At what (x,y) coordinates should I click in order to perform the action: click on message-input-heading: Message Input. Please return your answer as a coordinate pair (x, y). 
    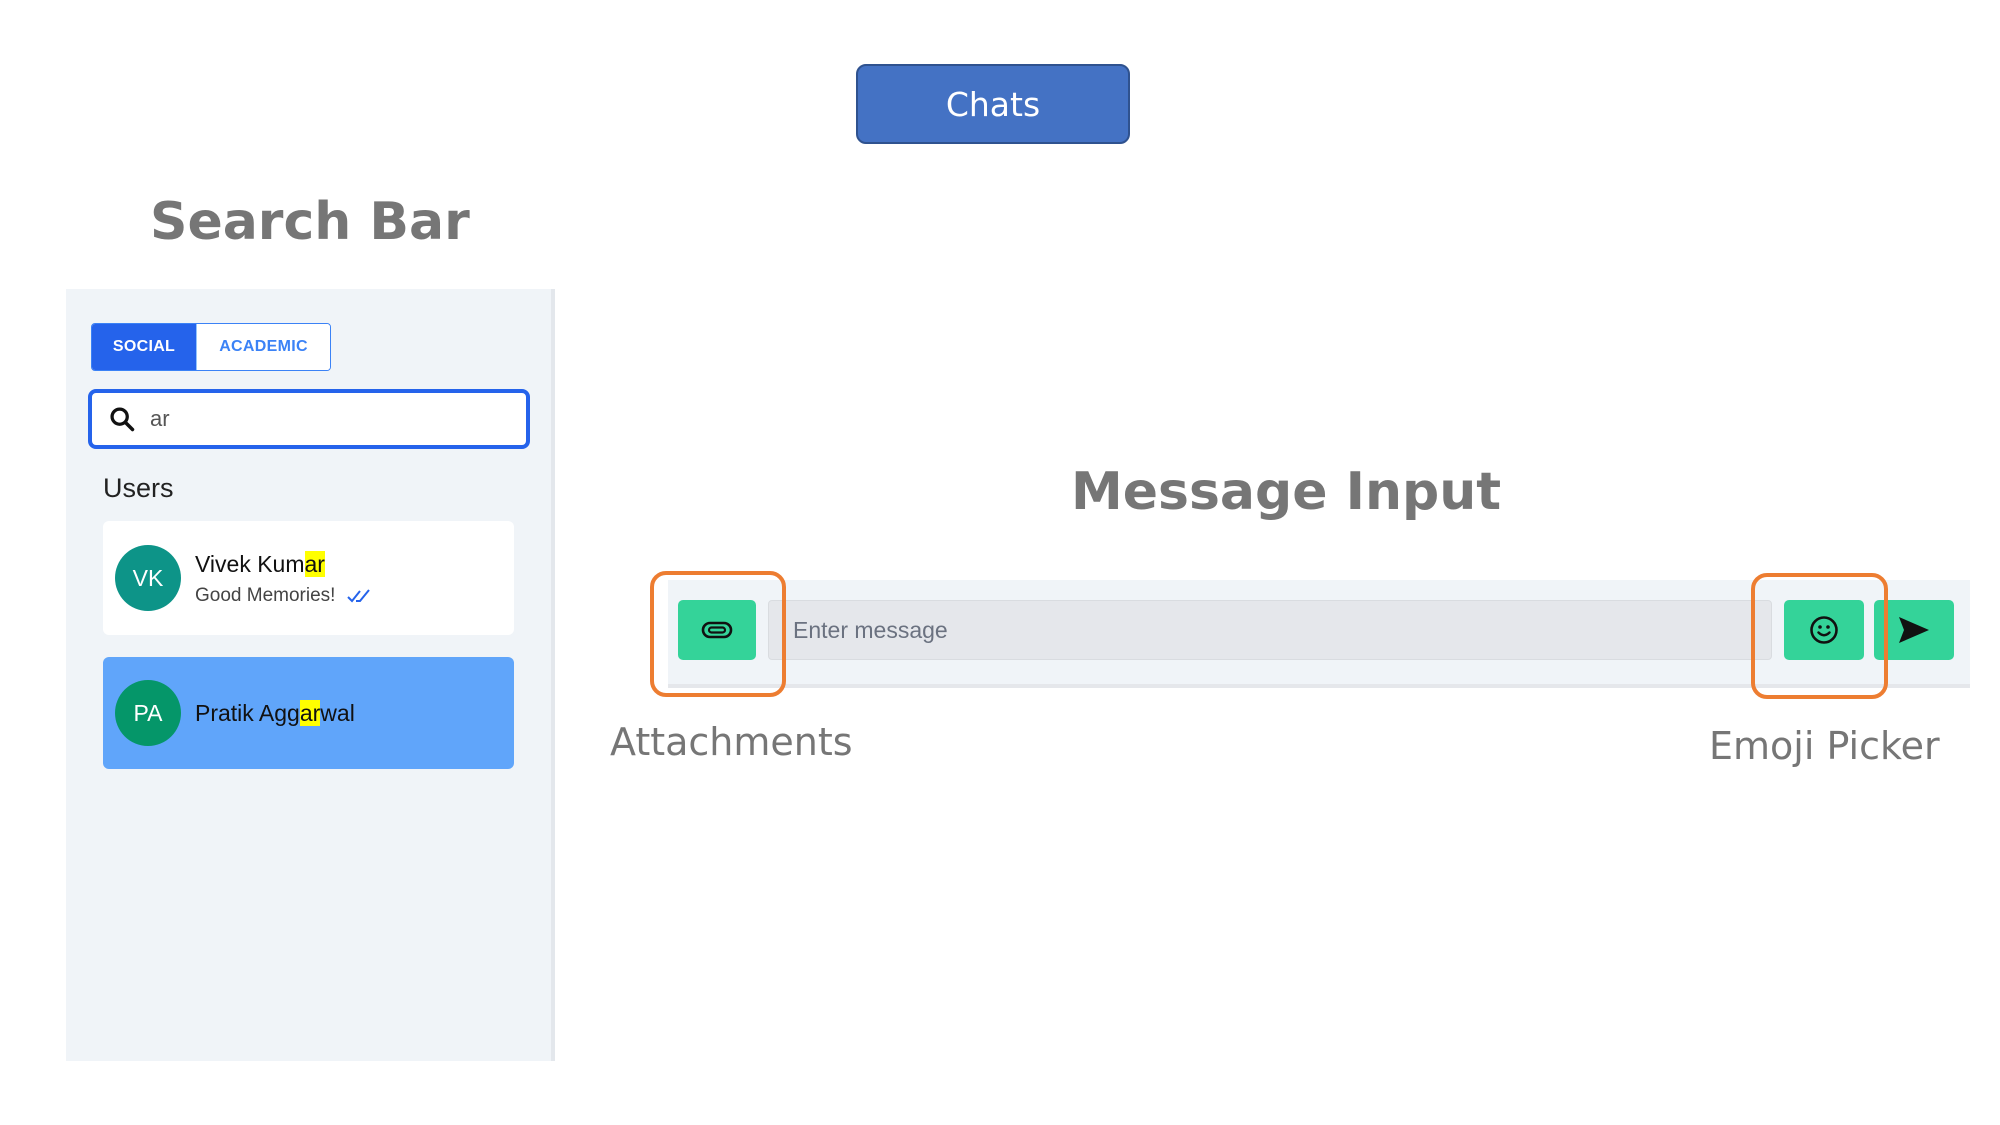
    Looking at the image, I should click on (1286, 492).